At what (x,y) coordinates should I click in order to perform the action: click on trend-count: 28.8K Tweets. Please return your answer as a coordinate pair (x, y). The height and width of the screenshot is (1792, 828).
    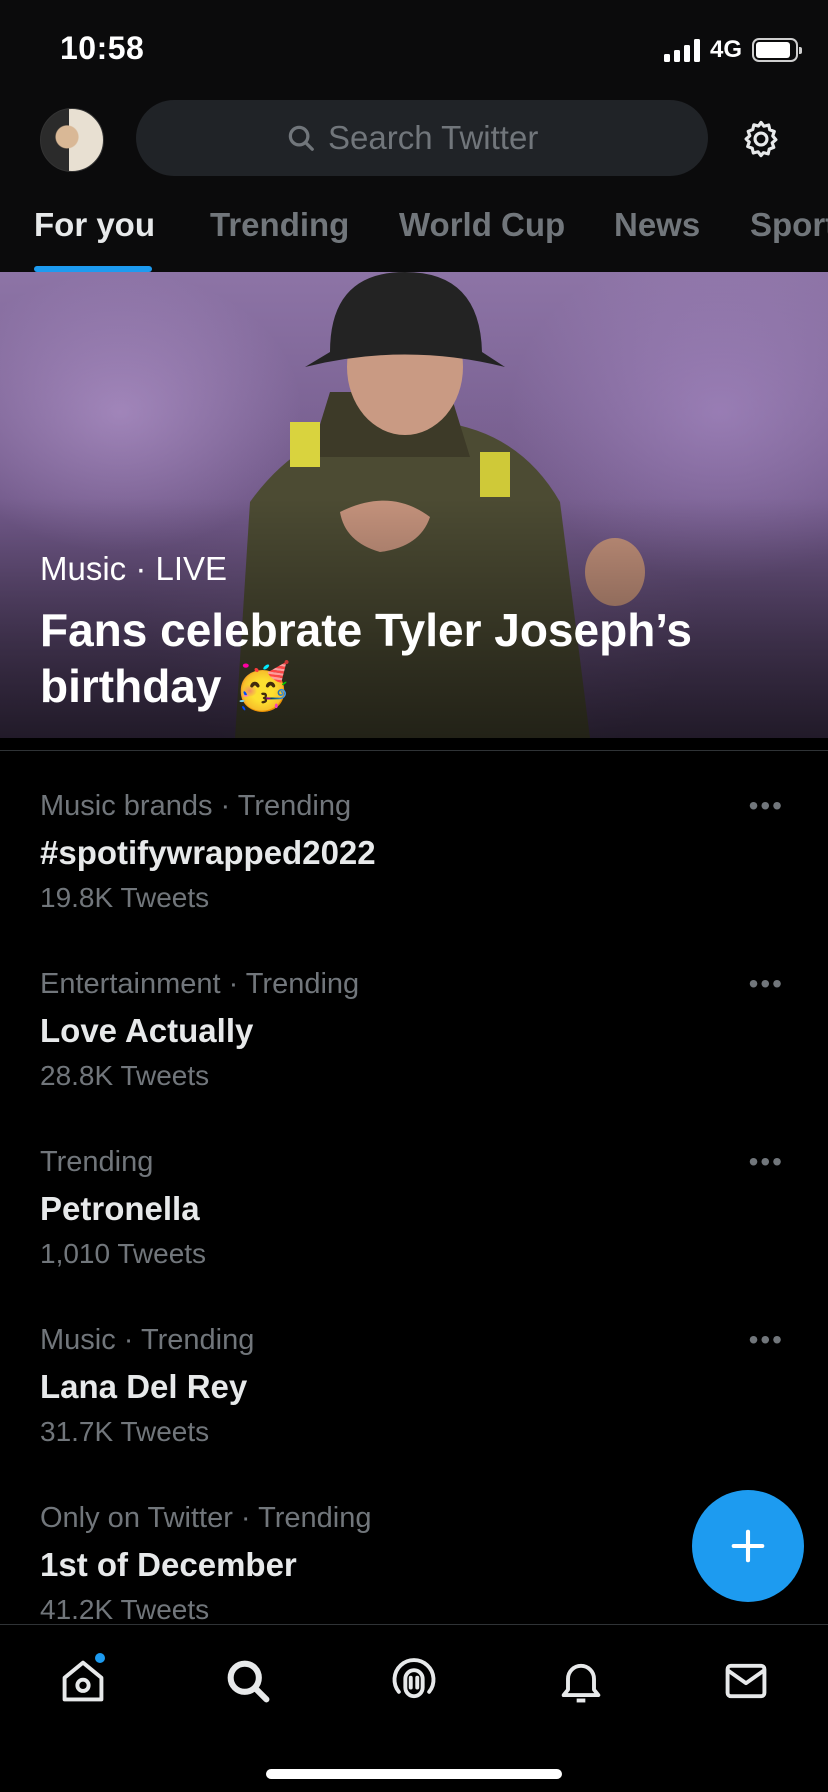
    Looking at the image, I should click on (125, 1075).